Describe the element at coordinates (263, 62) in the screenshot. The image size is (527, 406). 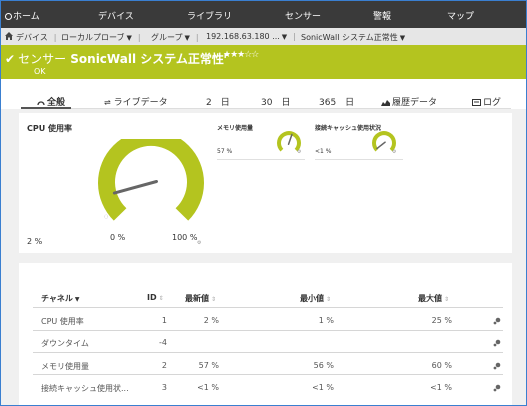
I see `sensor-header: ✔ センサー SonicWall システム正常性P ★★★☆☆ OK` at that location.